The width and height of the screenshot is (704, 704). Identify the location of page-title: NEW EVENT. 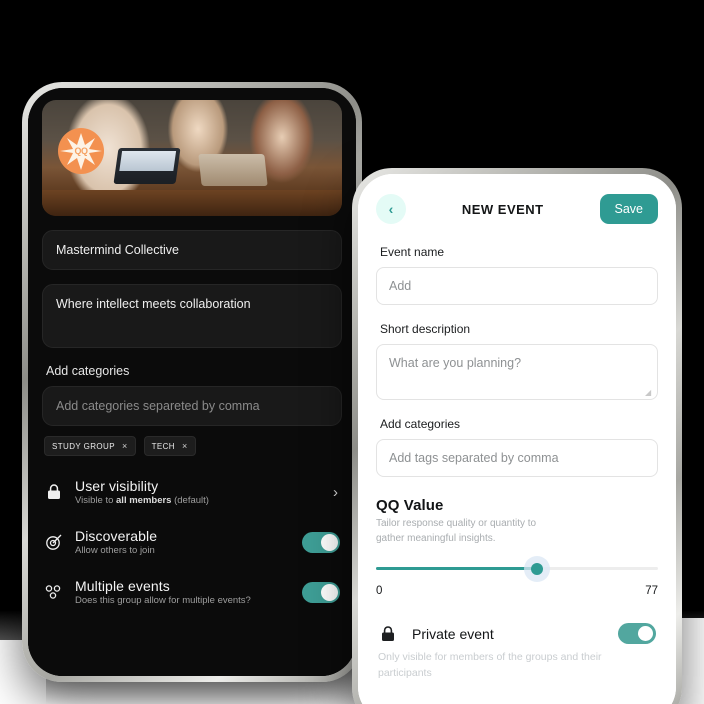
(502, 209).